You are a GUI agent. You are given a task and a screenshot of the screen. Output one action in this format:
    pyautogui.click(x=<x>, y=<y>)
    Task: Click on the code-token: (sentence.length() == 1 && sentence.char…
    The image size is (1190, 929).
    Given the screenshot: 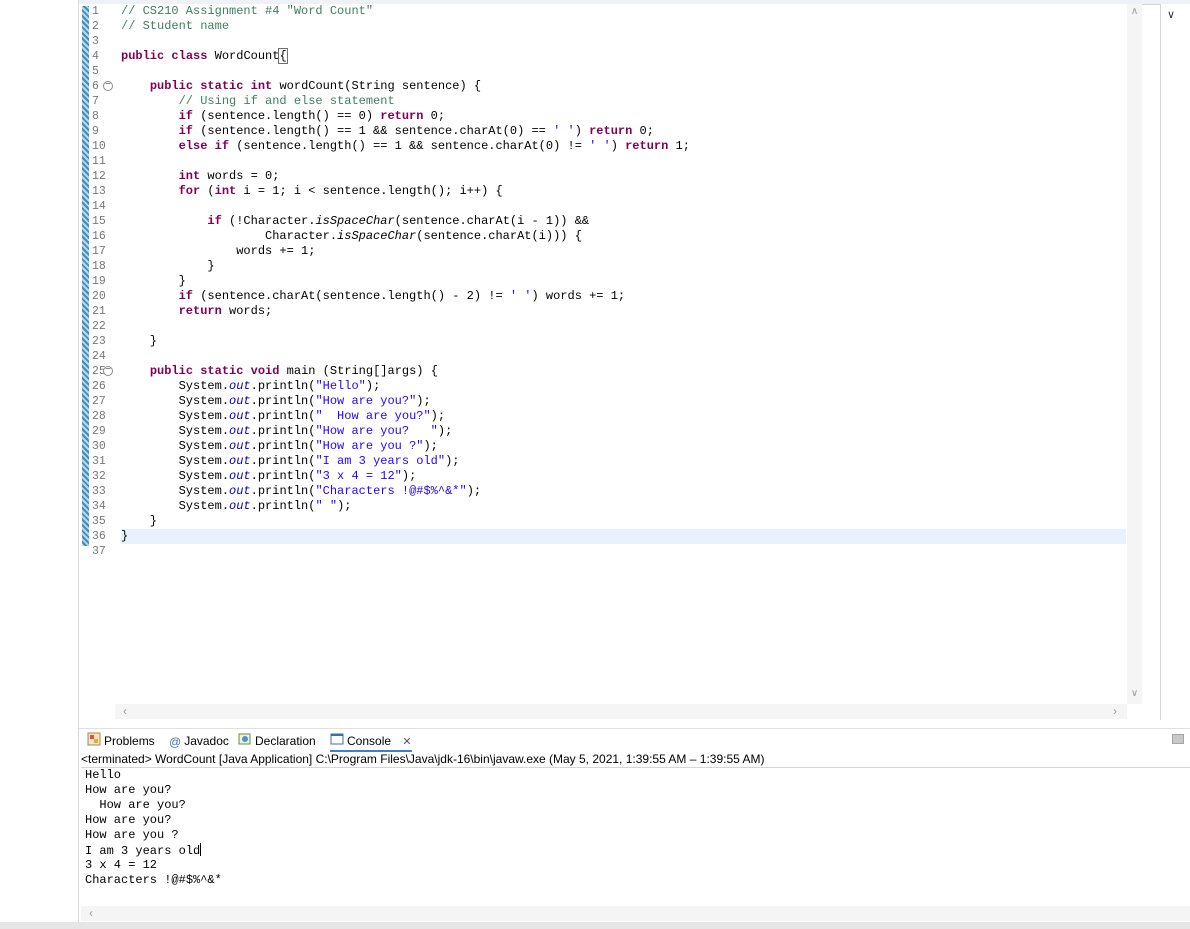 What is the action you would take?
    pyautogui.click(x=373, y=131)
    